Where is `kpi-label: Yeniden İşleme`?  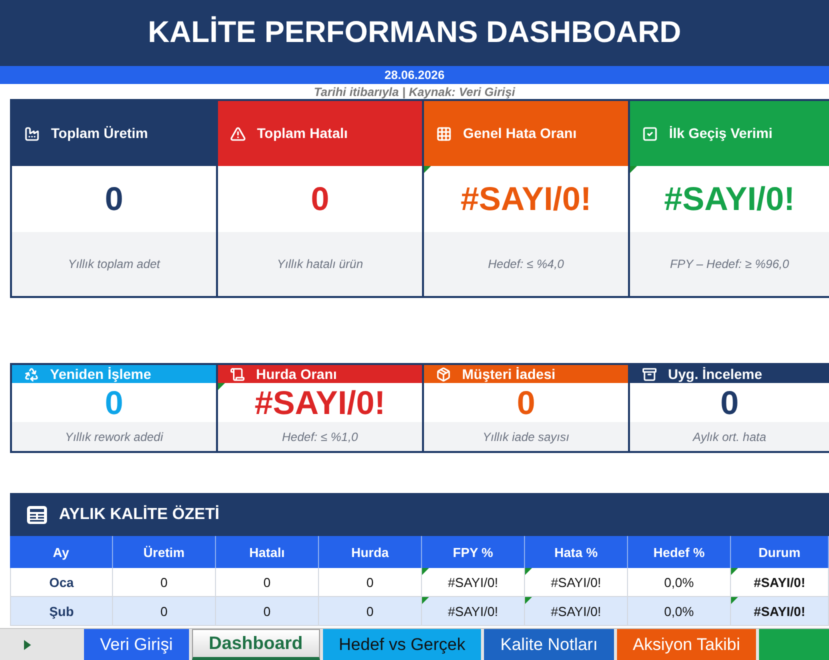 kpi-label: Yeniden İşleme is located at coordinates (101, 374).